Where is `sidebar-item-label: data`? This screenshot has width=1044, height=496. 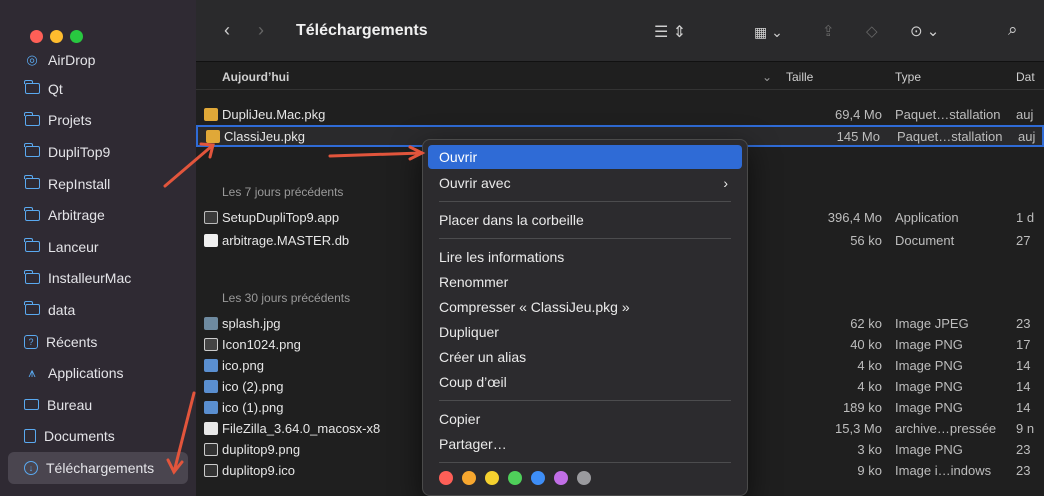 sidebar-item-label: data is located at coordinates (62, 309).